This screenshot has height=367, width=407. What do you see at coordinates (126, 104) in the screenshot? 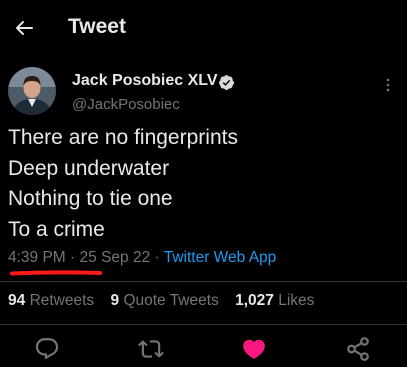
I see `author-handle: @JackPosobiec` at bounding box center [126, 104].